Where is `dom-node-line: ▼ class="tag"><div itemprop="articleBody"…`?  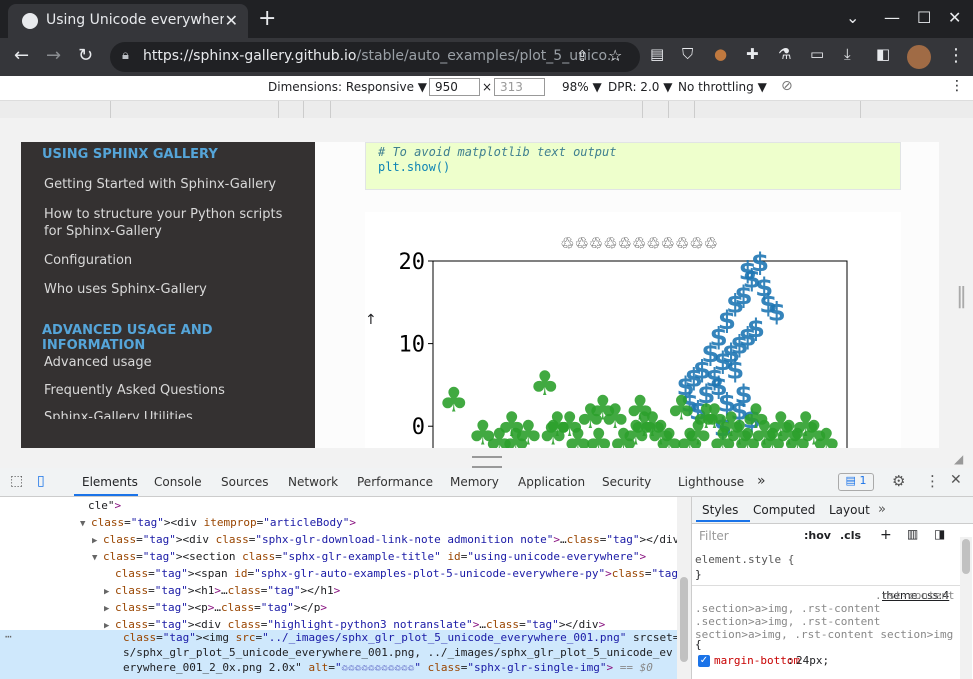 dom-node-line: ▼ class="tag"><div itemprop="articleBody"… is located at coordinates (218, 522).